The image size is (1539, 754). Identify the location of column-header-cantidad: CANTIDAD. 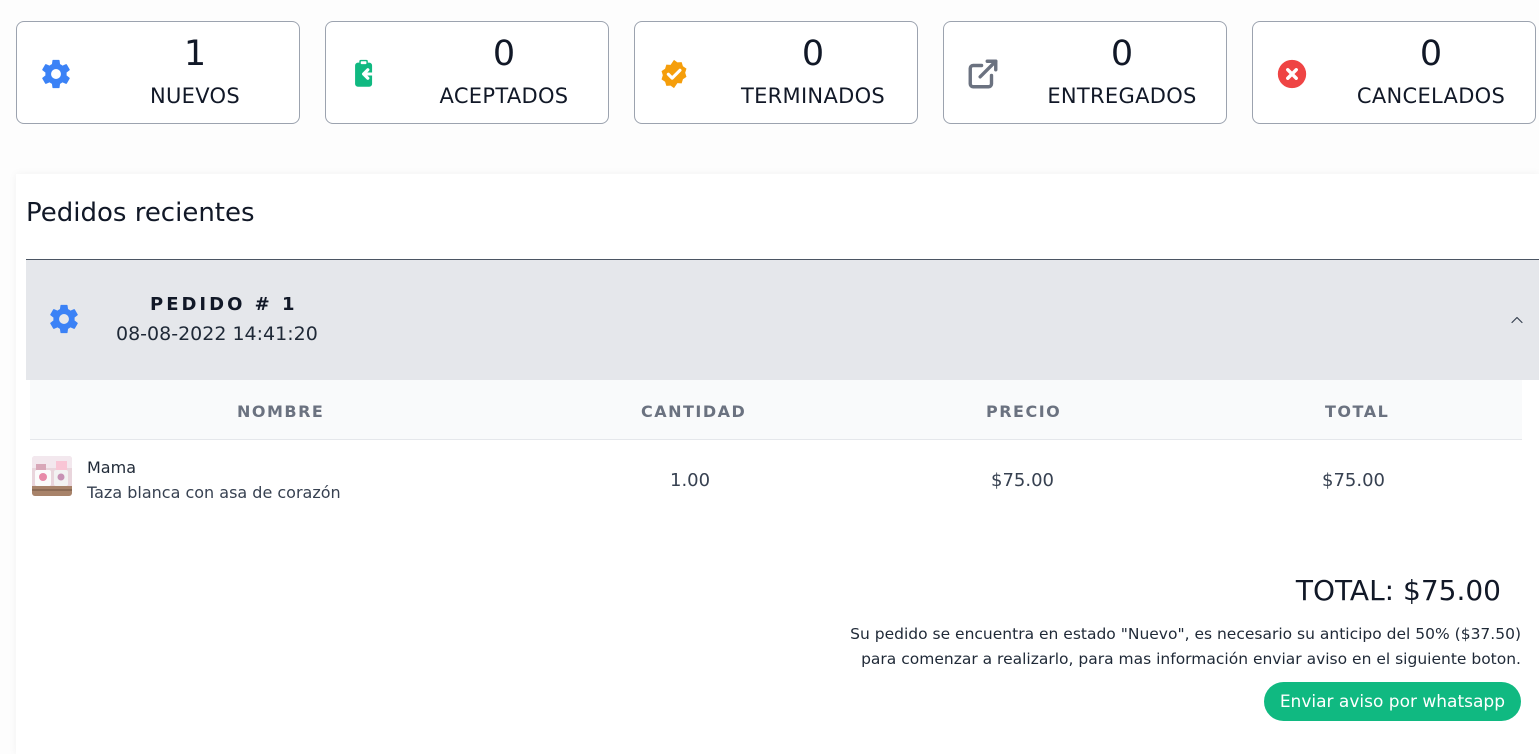
(694, 411).